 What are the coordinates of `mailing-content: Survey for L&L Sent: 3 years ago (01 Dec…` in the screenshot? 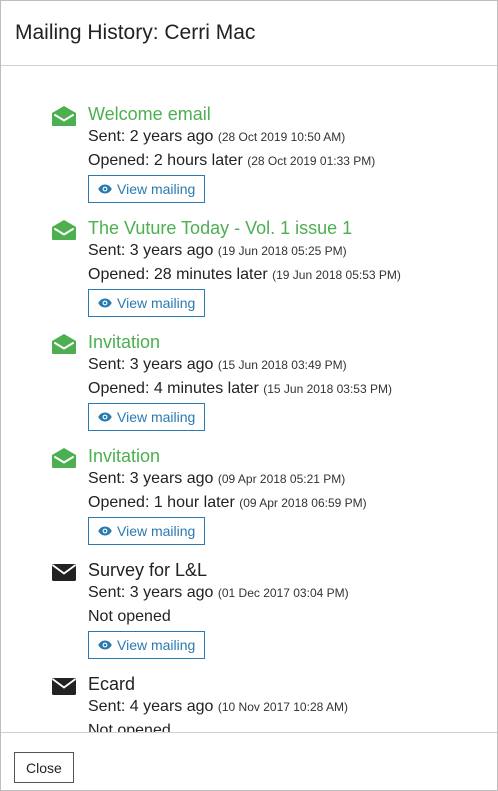 It's located at (288, 609).